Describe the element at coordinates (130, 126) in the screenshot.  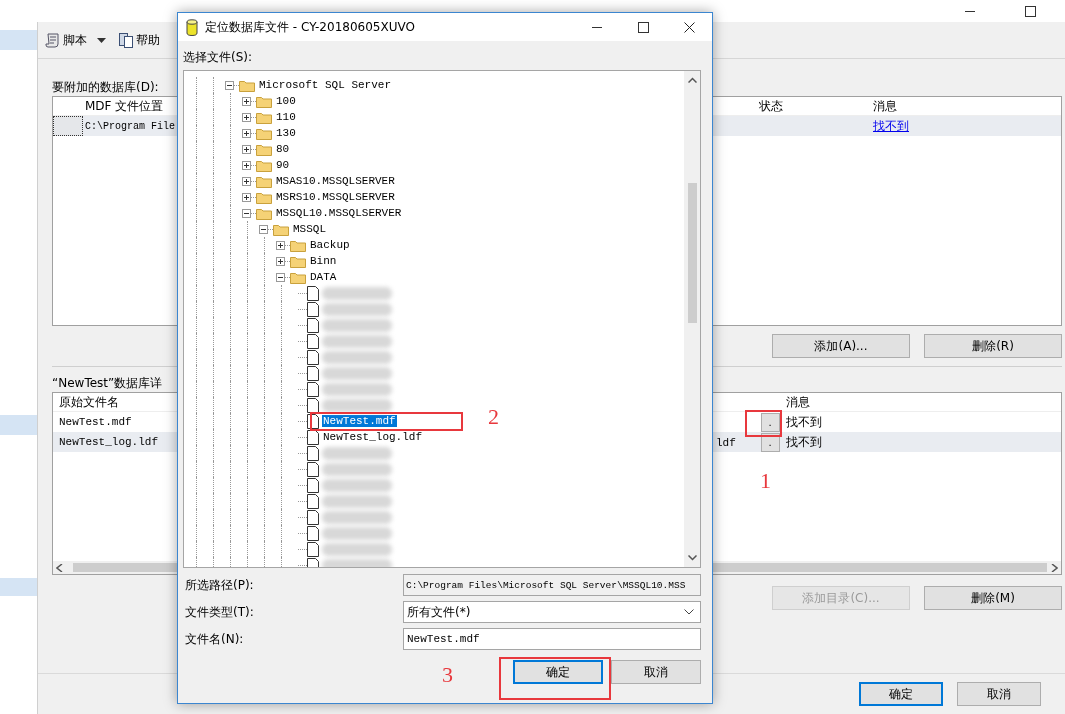
I see `table-cell-text: C:\Program File` at that location.